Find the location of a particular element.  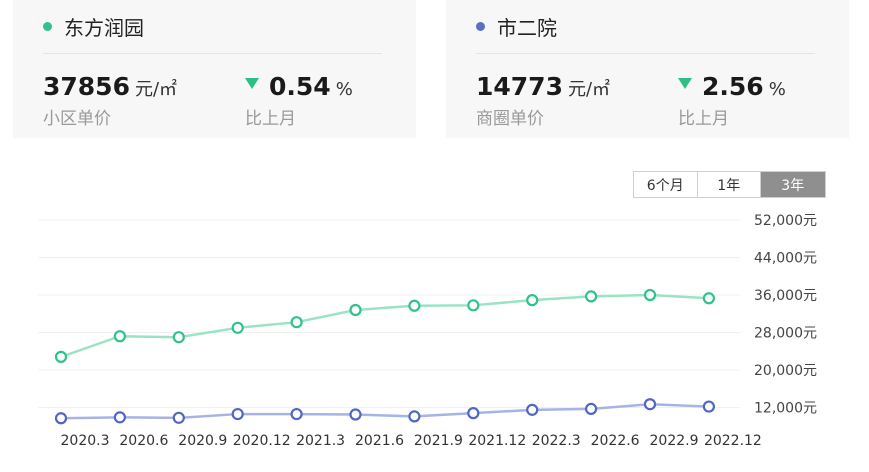

price-metric: 37856 元/㎡ 小区单价 is located at coordinates (110, 100).